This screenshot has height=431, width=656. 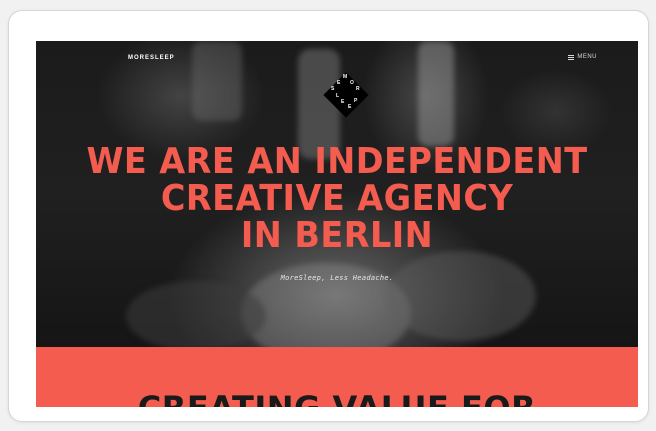 I want to click on section-title: CREATING VALUE FOR, so click(x=337, y=399).